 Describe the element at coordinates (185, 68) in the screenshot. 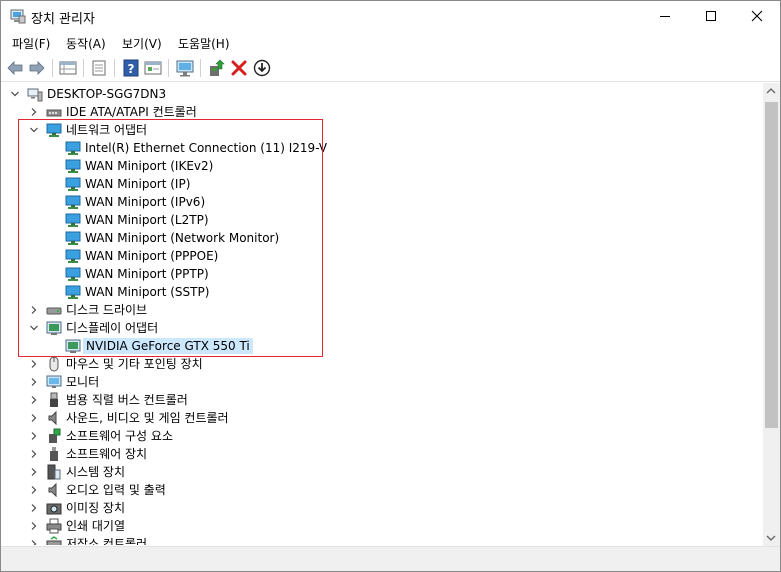

I see `monitor-scan-icon` at that location.